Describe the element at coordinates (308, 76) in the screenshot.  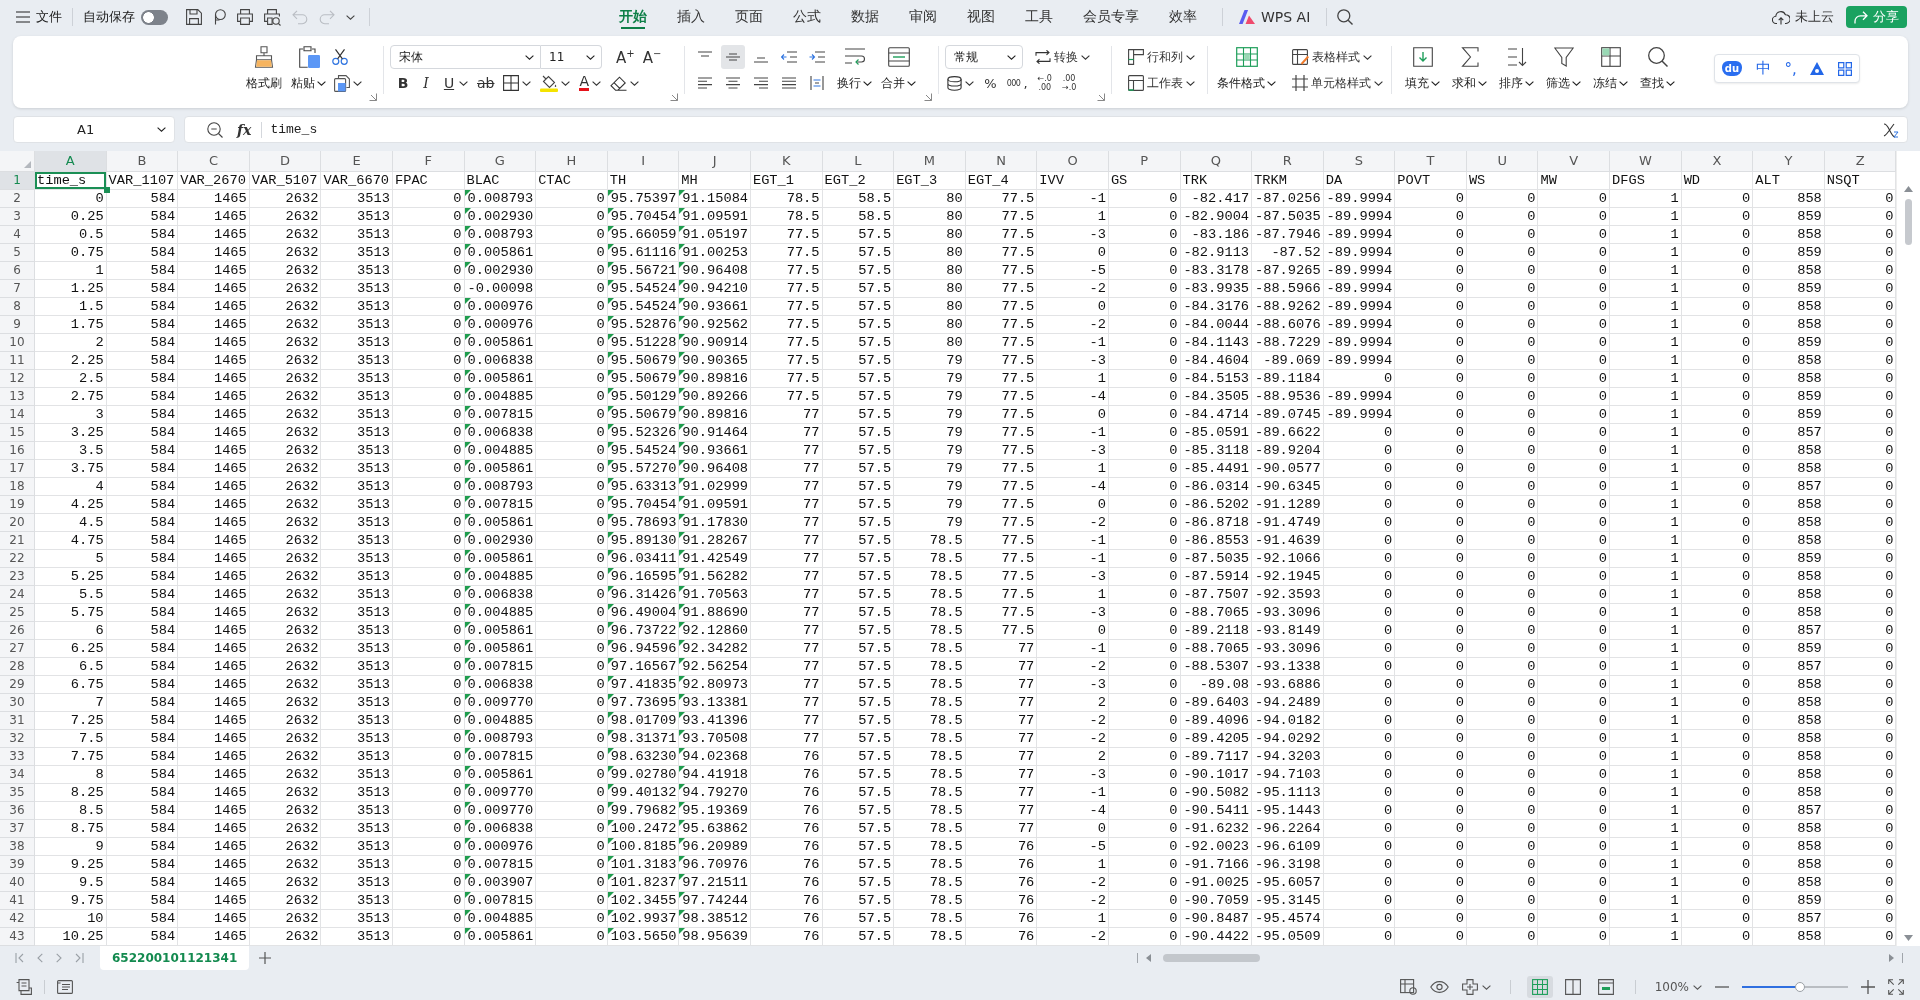
I see `paste-button: 粘贴` at that location.